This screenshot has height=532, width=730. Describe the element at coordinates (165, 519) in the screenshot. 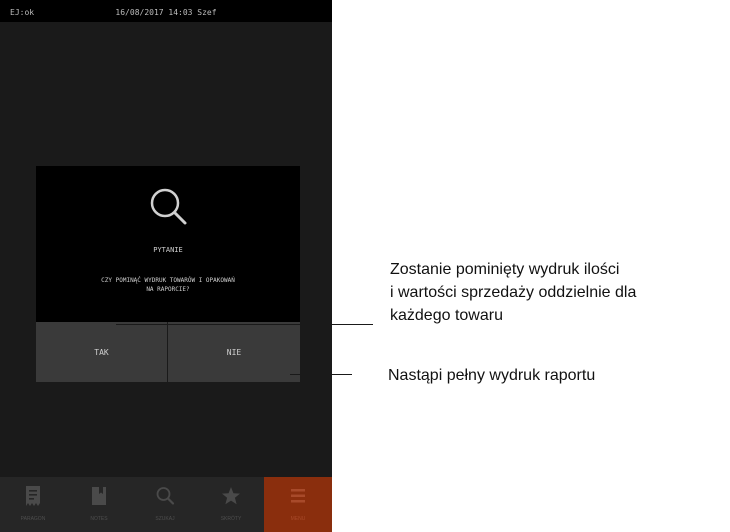

I see `nav-label-szukaj: SZUKAJ` at that location.